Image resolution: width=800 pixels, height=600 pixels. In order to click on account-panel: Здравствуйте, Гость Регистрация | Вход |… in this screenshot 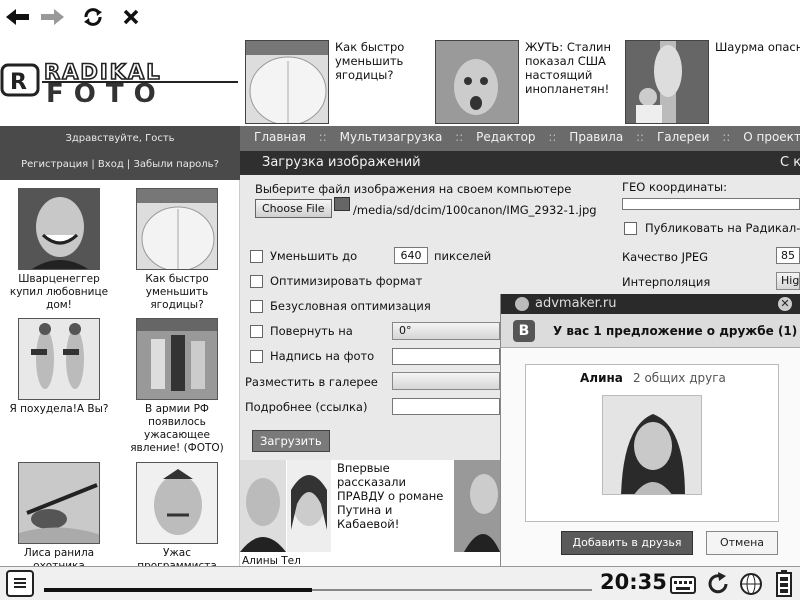, I will do `click(120, 153)`.